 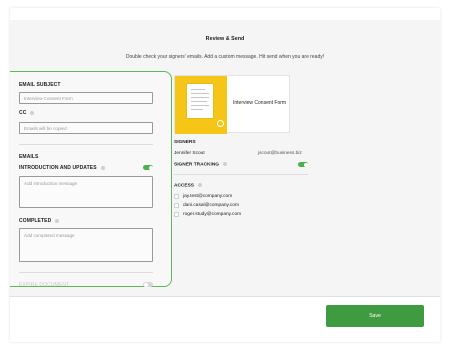 I want to click on access-help-icon, so click(x=200, y=185).